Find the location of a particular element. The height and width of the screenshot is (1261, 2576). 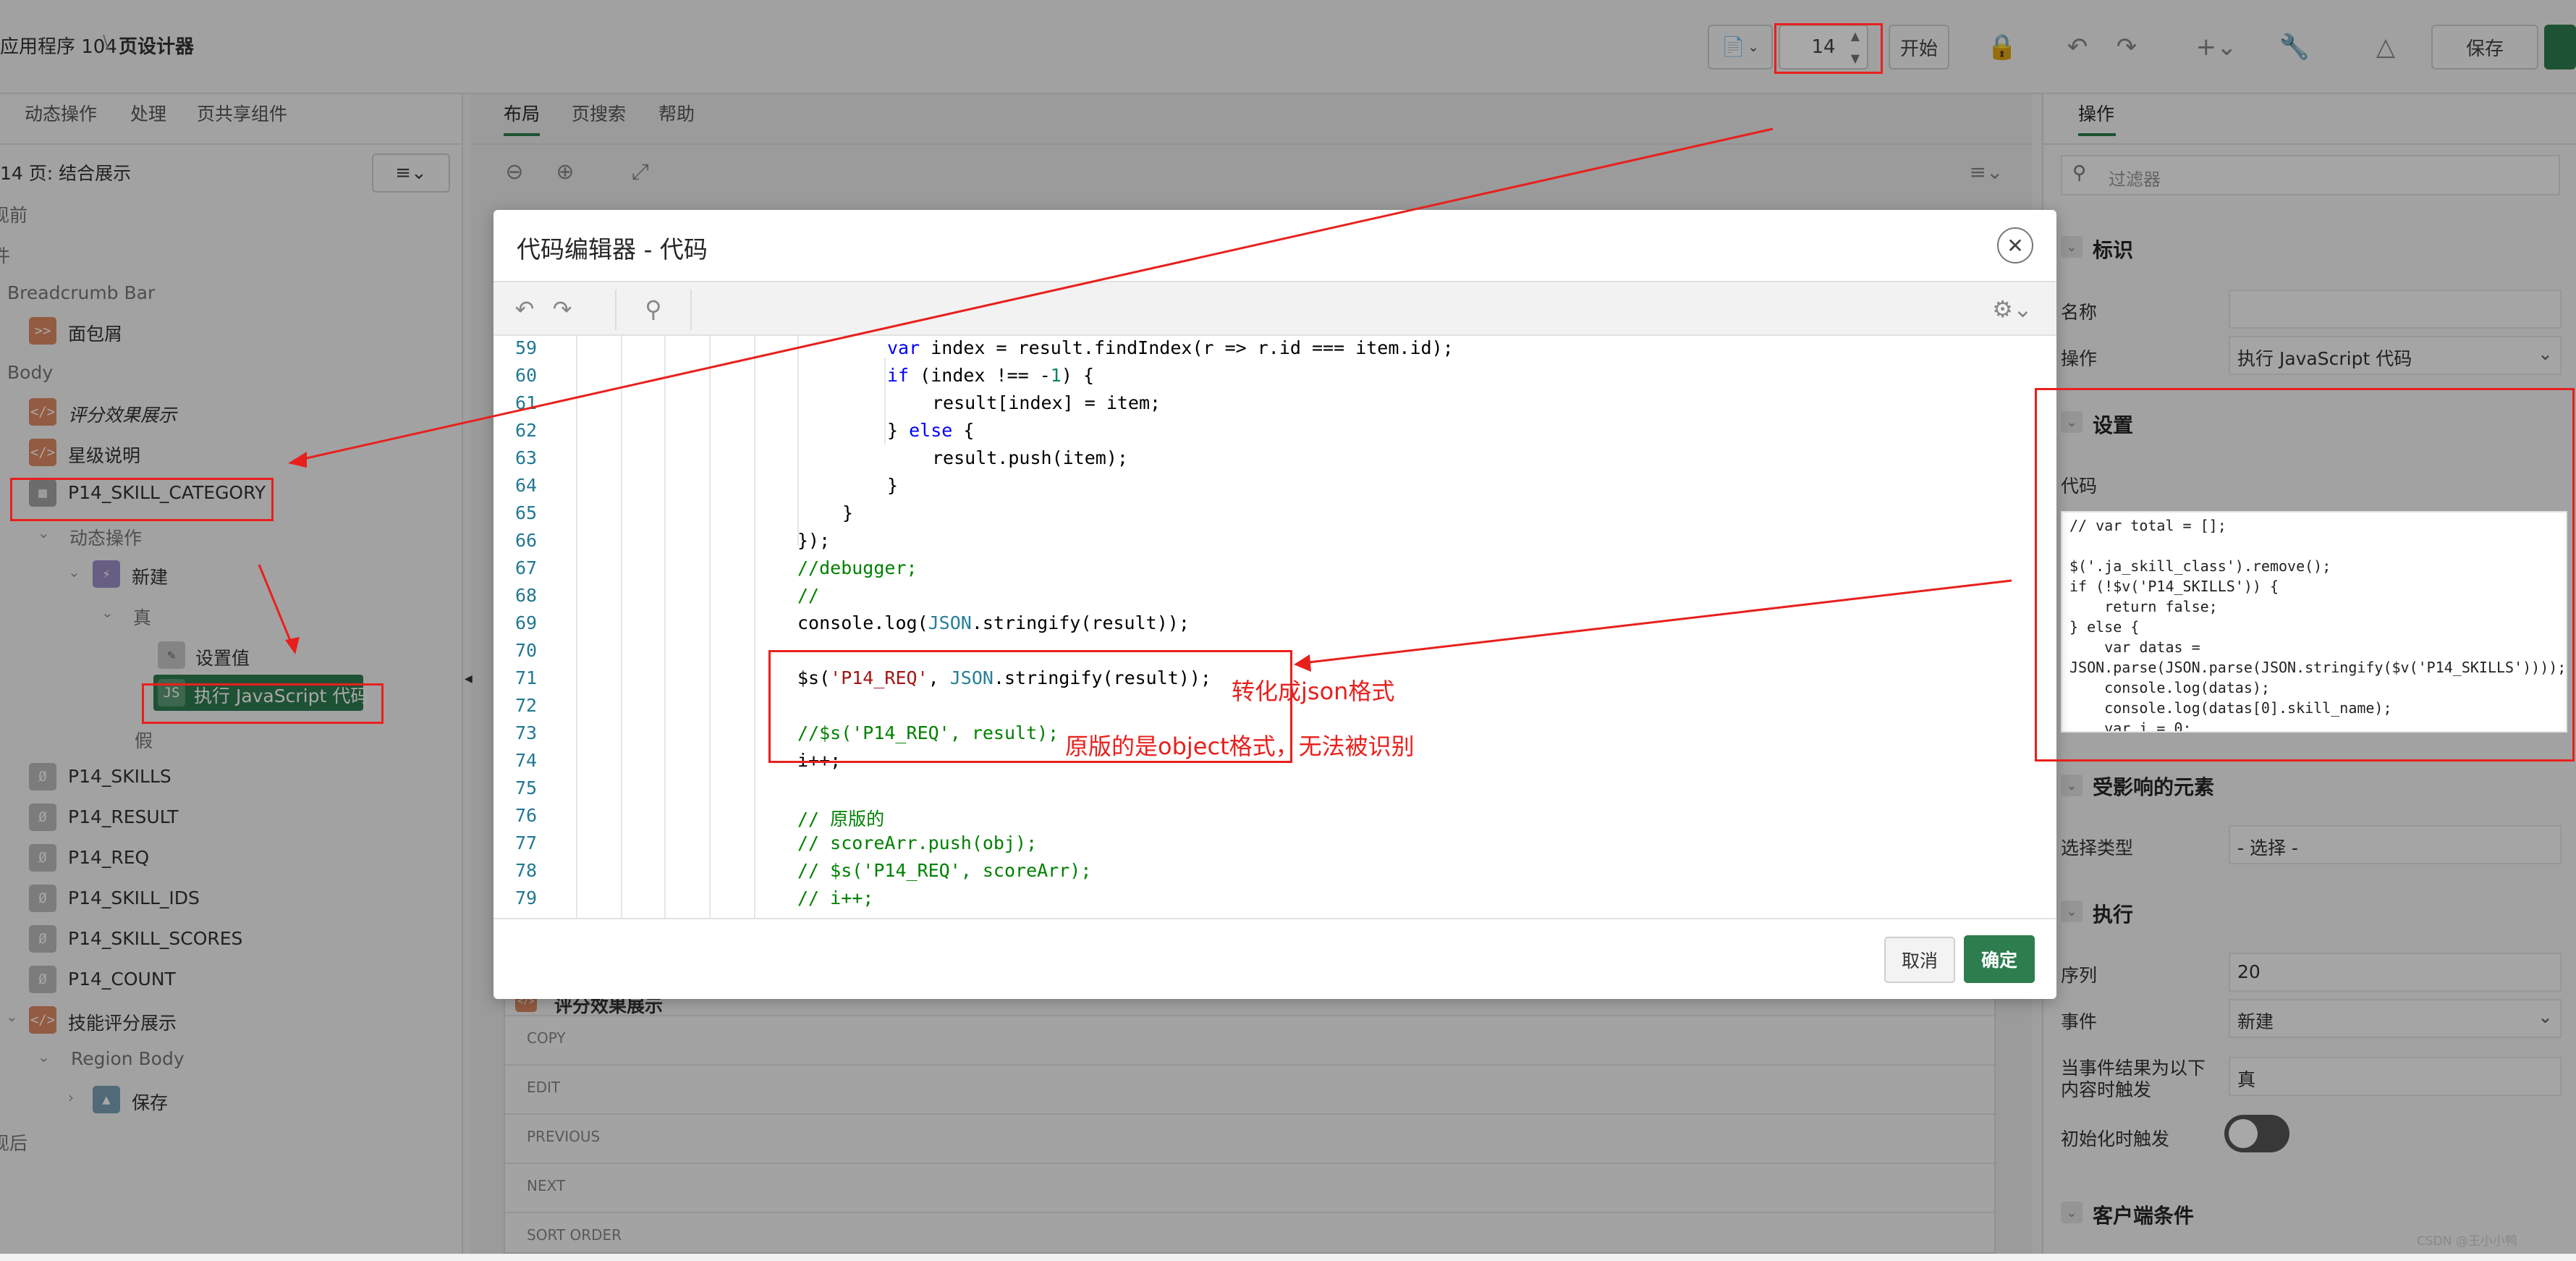

arrow-panel-to-code is located at coordinates (1657, 622).